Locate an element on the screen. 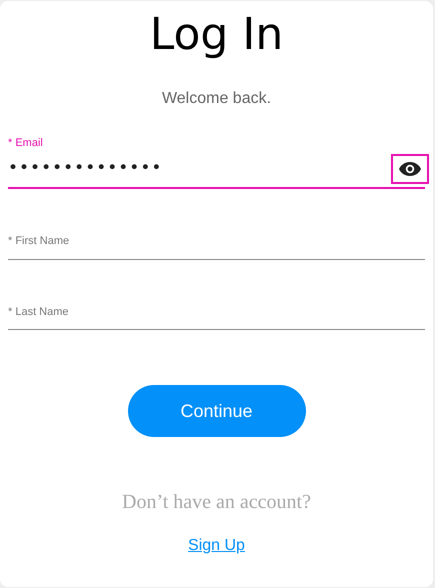 Image resolution: width=435 pixels, height=588 pixels. input-field: * Last Name is located at coordinates (216, 316).